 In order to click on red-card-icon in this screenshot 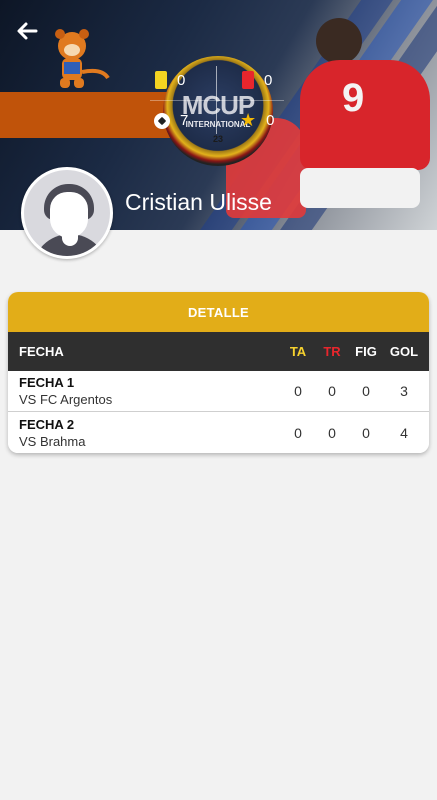, I will do `click(248, 80)`.